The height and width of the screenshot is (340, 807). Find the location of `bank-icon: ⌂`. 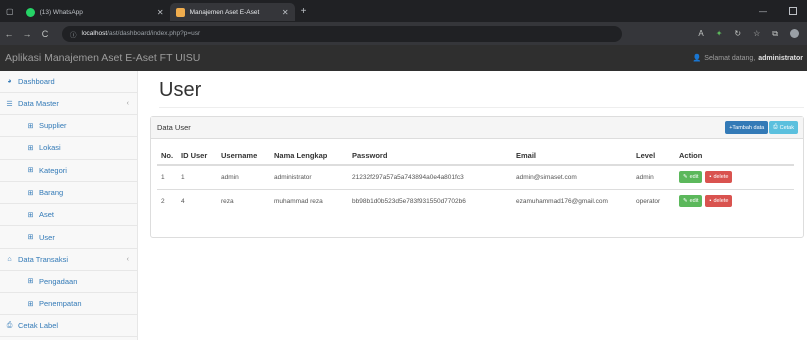

bank-icon: ⌂ is located at coordinates (9, 259).